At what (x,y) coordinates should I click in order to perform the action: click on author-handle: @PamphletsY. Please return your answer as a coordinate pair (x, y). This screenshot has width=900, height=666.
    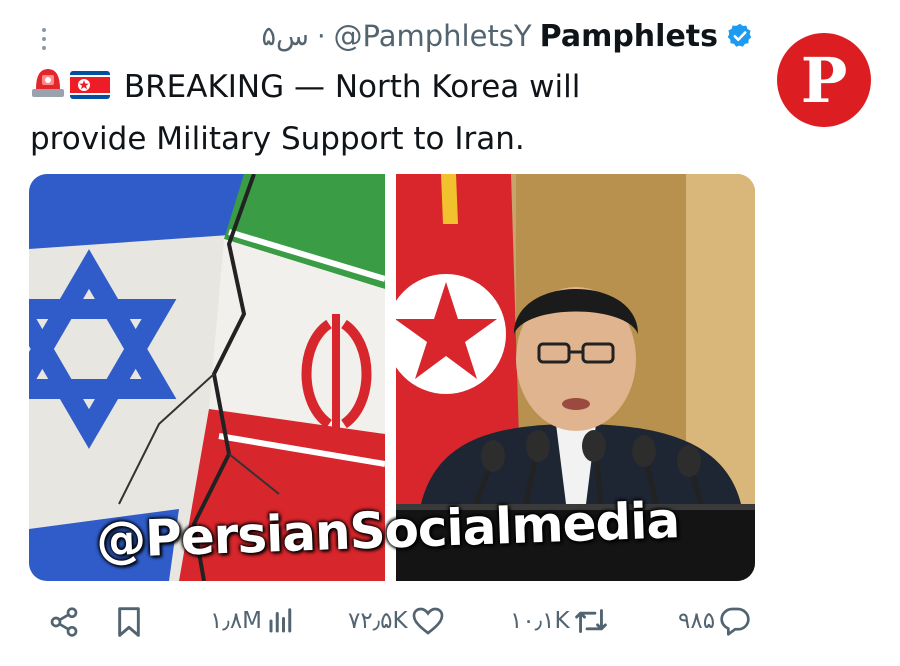
    Looking at the image, I should click on (433, 36).